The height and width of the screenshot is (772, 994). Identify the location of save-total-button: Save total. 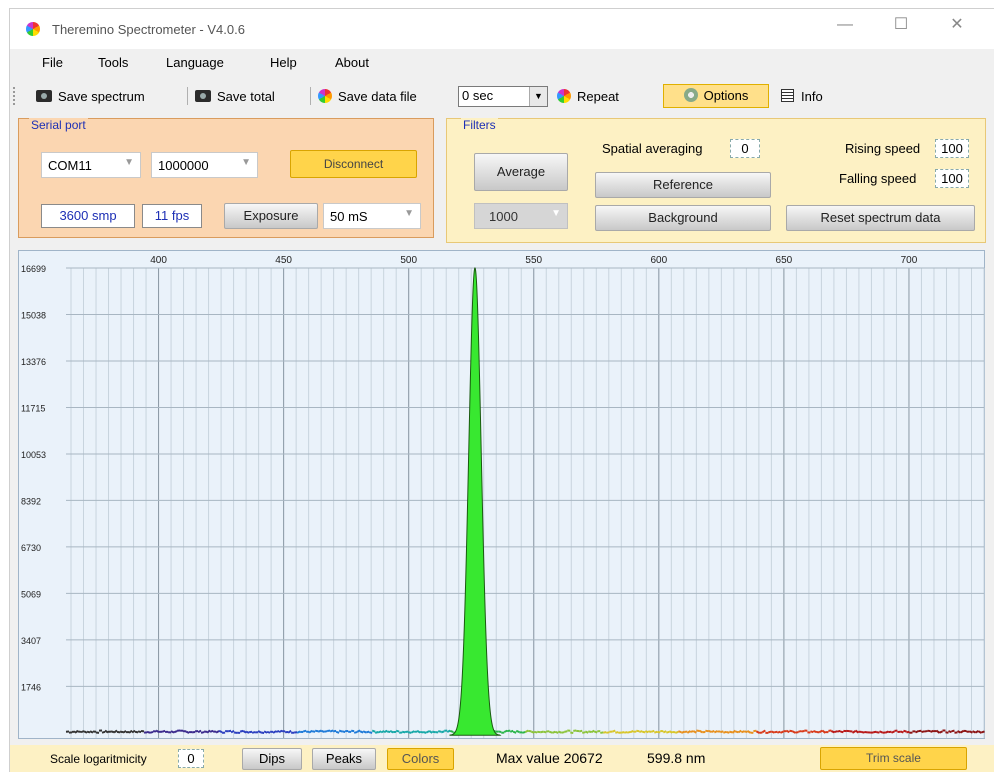
(235, 96).